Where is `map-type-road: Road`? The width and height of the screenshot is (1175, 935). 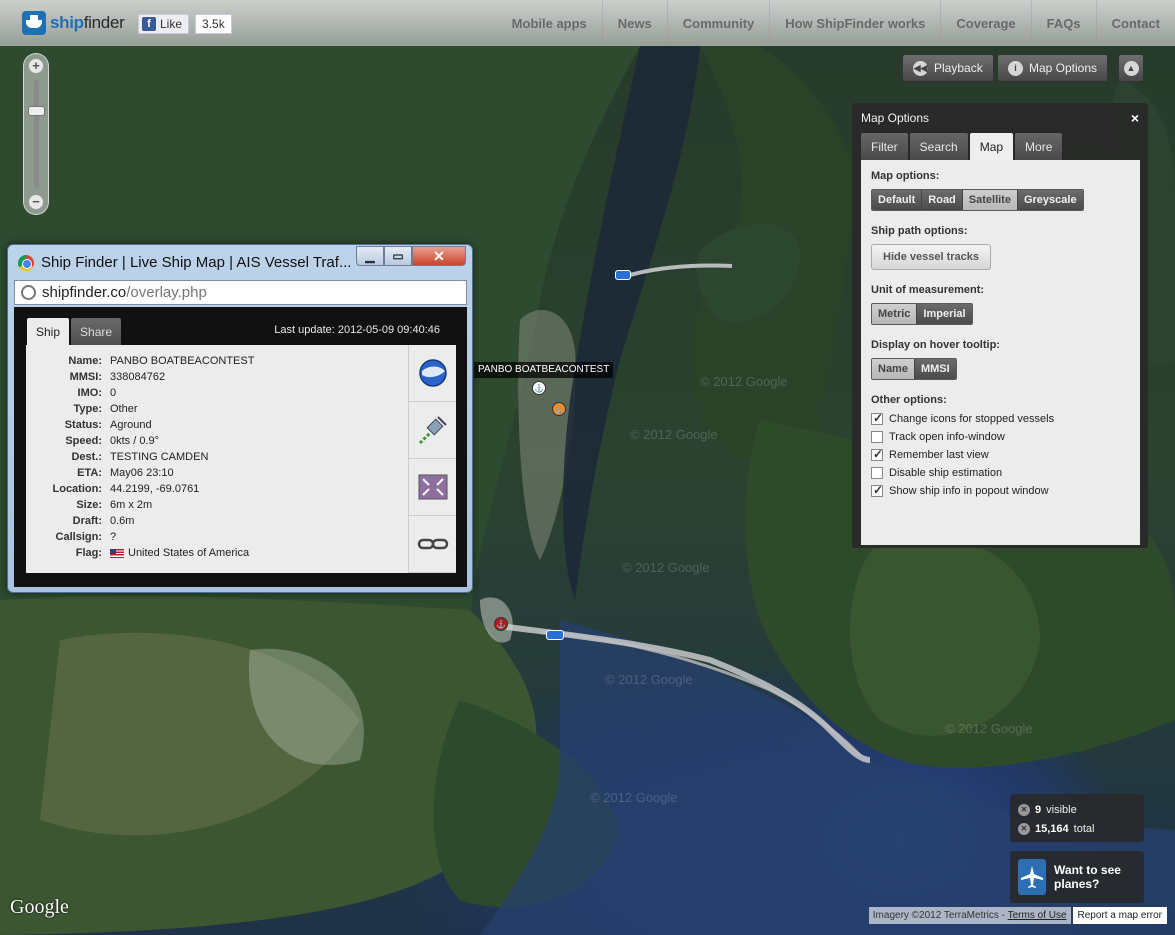
map-type-road: Road is located at coordinates (941, 200).